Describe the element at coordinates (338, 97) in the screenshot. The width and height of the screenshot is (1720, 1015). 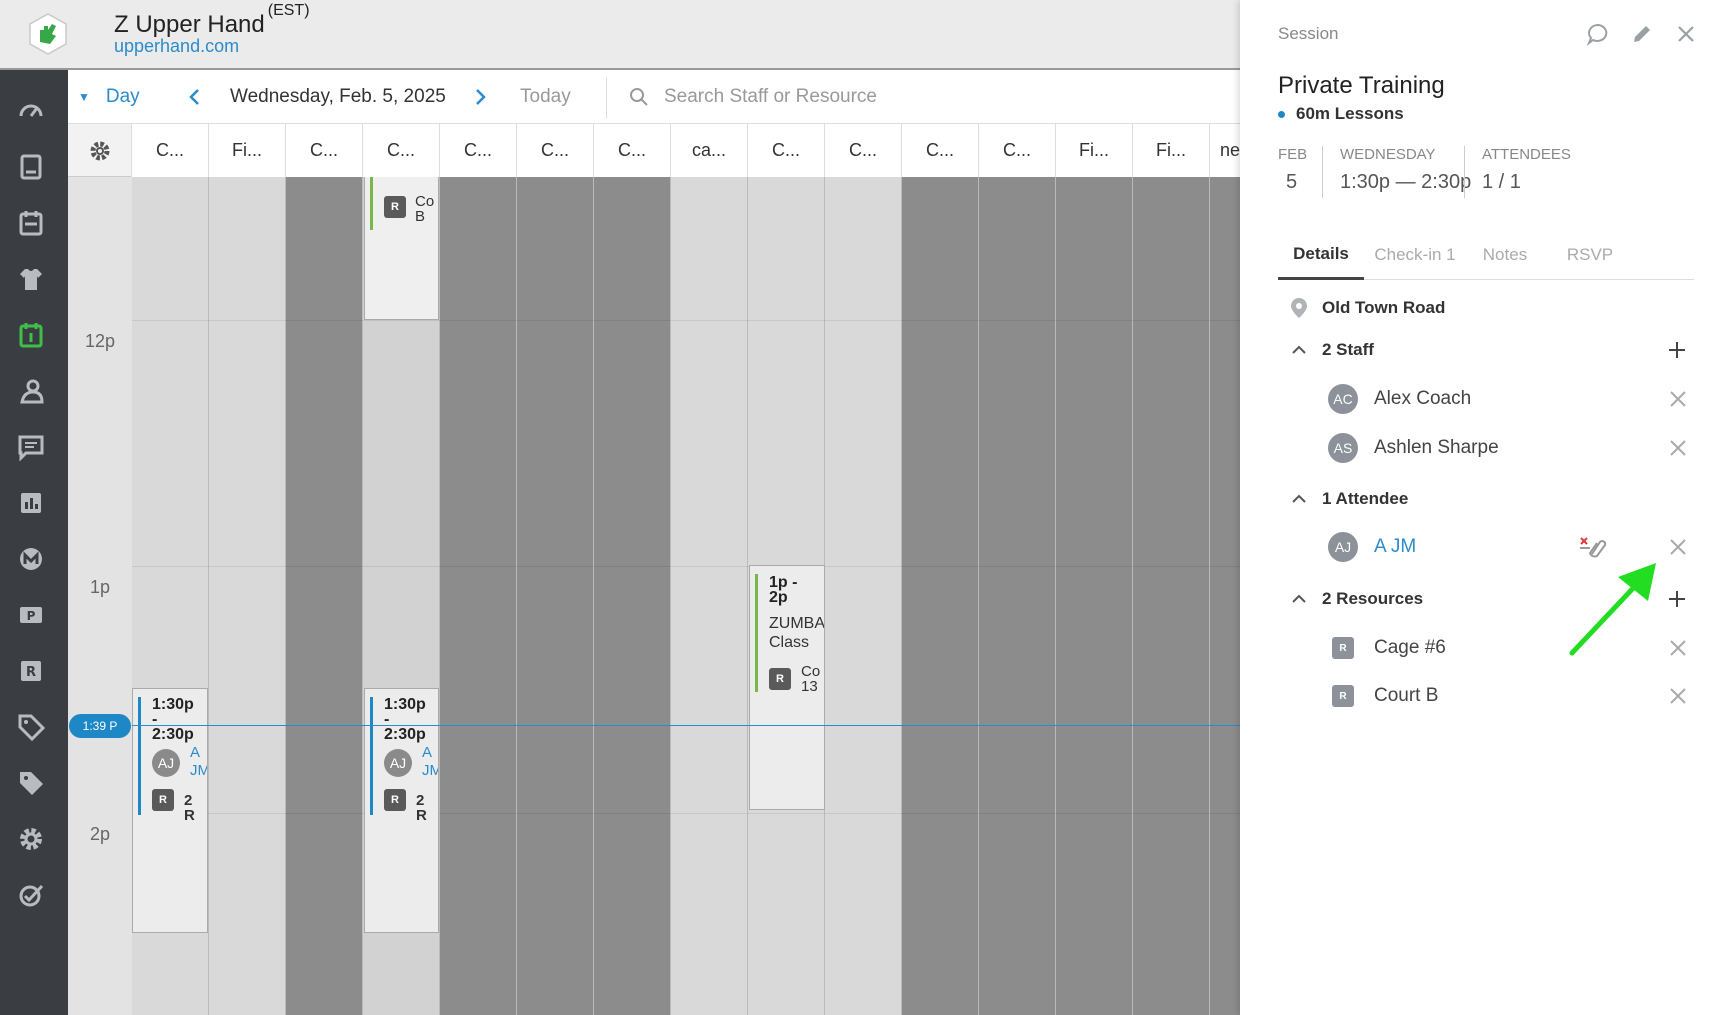
I see `current-date: Wednesday, Feb. 5, 2025` at that location.